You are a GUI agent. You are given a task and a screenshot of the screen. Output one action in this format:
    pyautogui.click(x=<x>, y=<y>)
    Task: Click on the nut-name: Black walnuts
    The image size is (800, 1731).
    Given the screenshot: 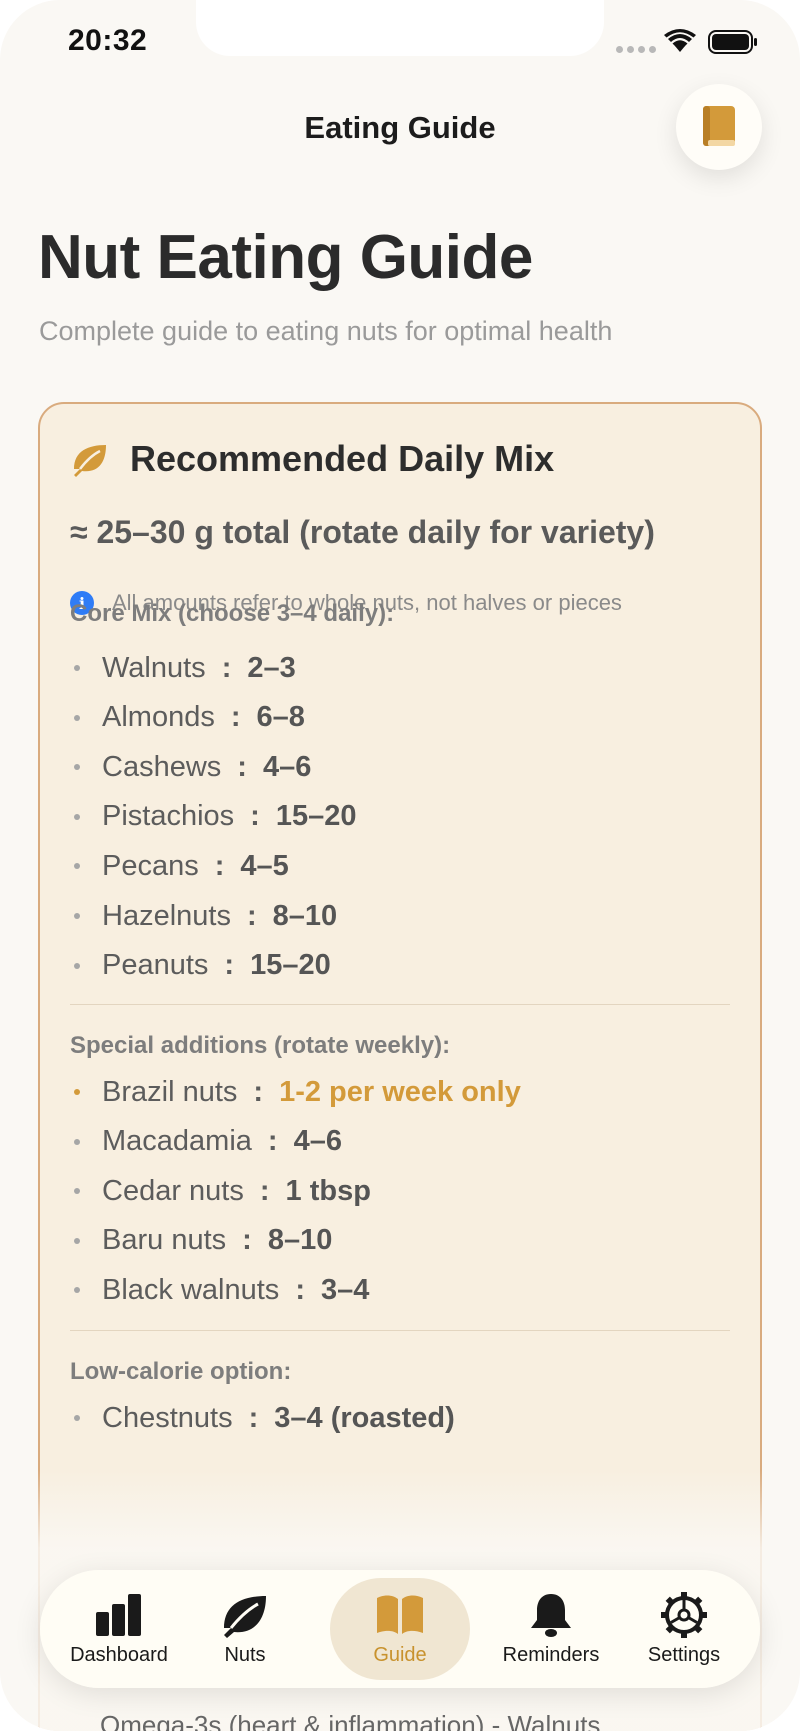 What is the action you would take?
    pyautogui.click(x=191, y=1289)
    